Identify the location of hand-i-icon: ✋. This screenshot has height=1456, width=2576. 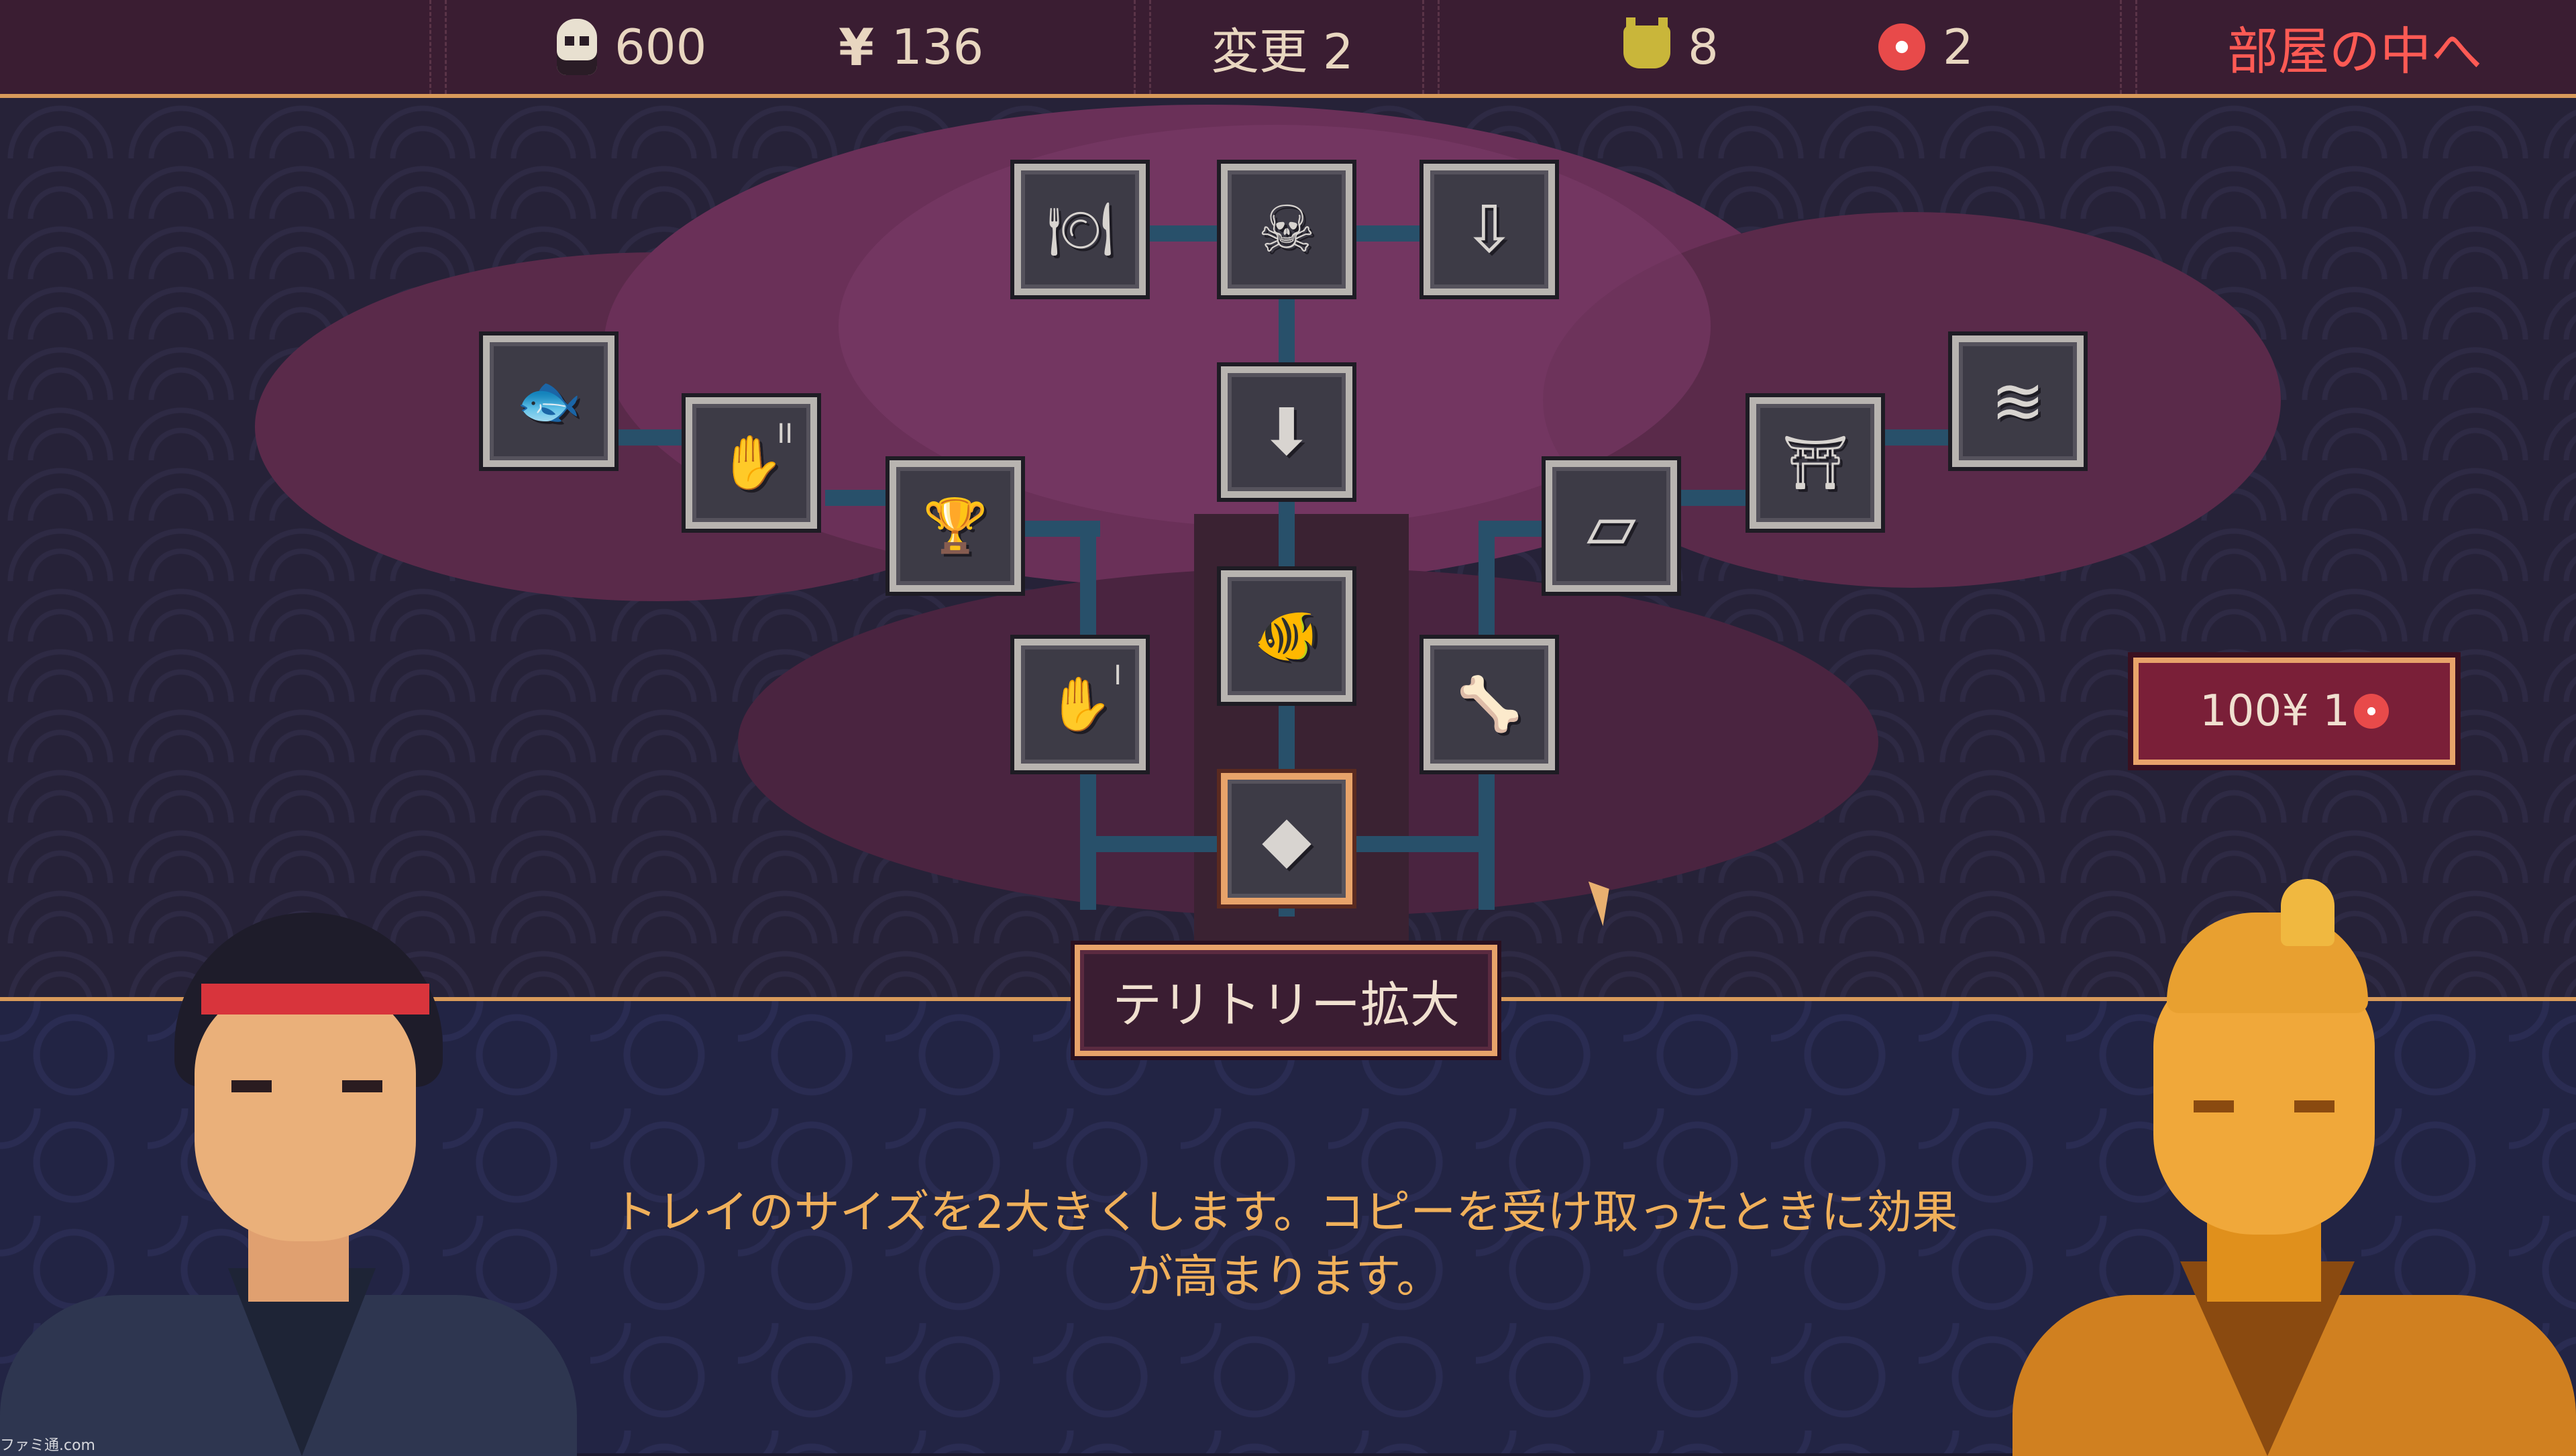
(1080, 705).